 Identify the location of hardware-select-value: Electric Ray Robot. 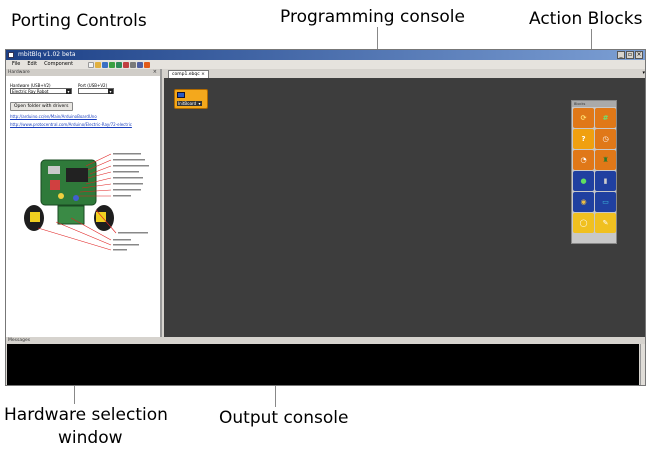
(30, 91).